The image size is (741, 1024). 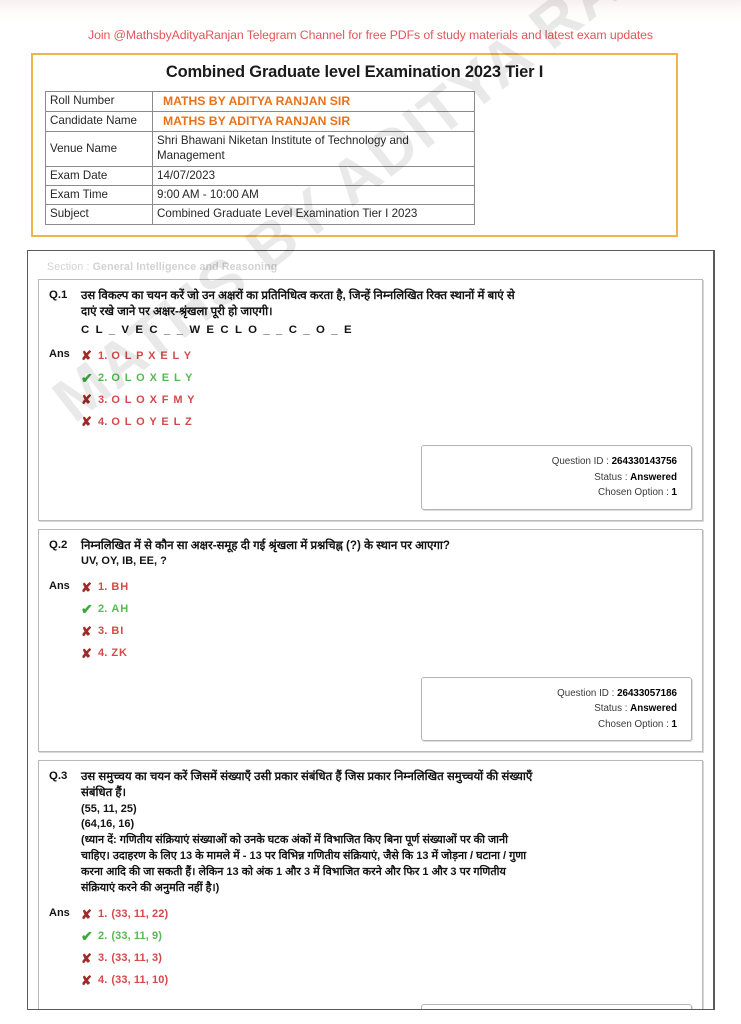 What do you see at coordinates (386, 421) in the screenshot?
I see `option-row: ✘ 4. O L O Y E L Z` at bounding box center [386, 421].